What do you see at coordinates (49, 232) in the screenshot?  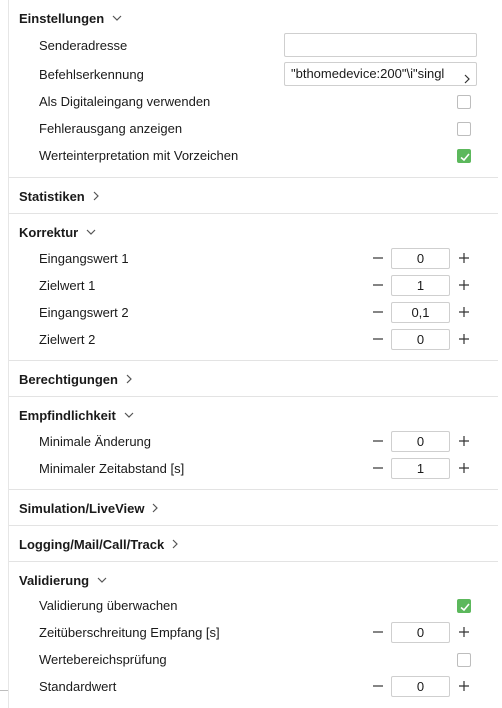 I see `section-title: Korrektur` at bounding box center [49, 232].